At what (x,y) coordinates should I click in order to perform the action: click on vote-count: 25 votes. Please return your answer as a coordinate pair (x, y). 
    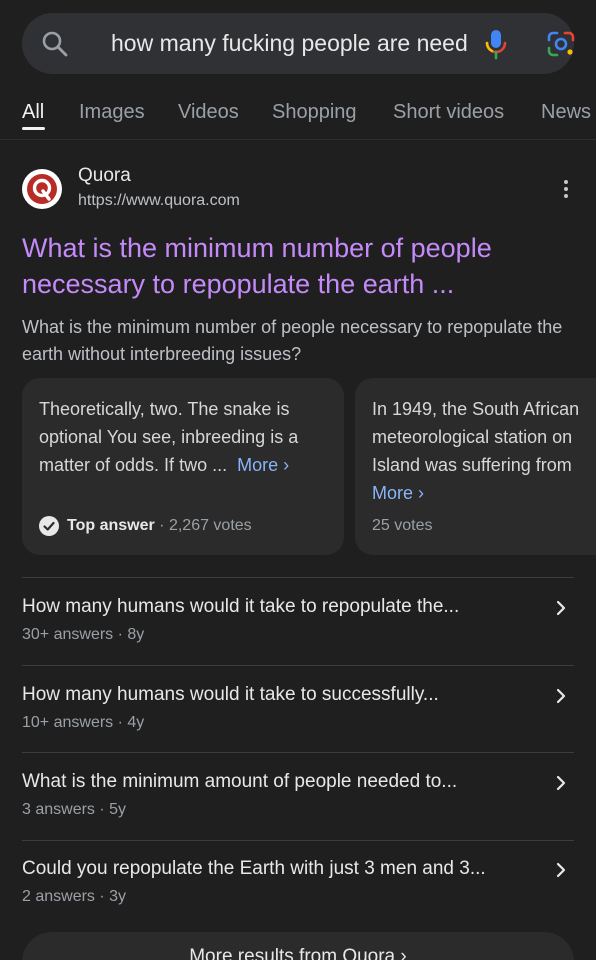
    Looking at the image, I should click on (402, 525).